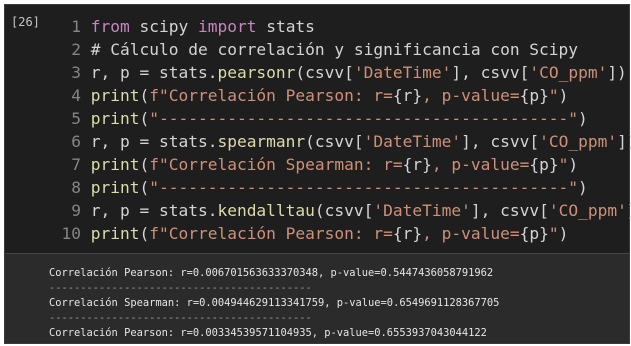 This screenshot has height=346, width=631. Describe the element at coordinates (76, 187) in the screenshot. I see `line-number: 8` at that location.